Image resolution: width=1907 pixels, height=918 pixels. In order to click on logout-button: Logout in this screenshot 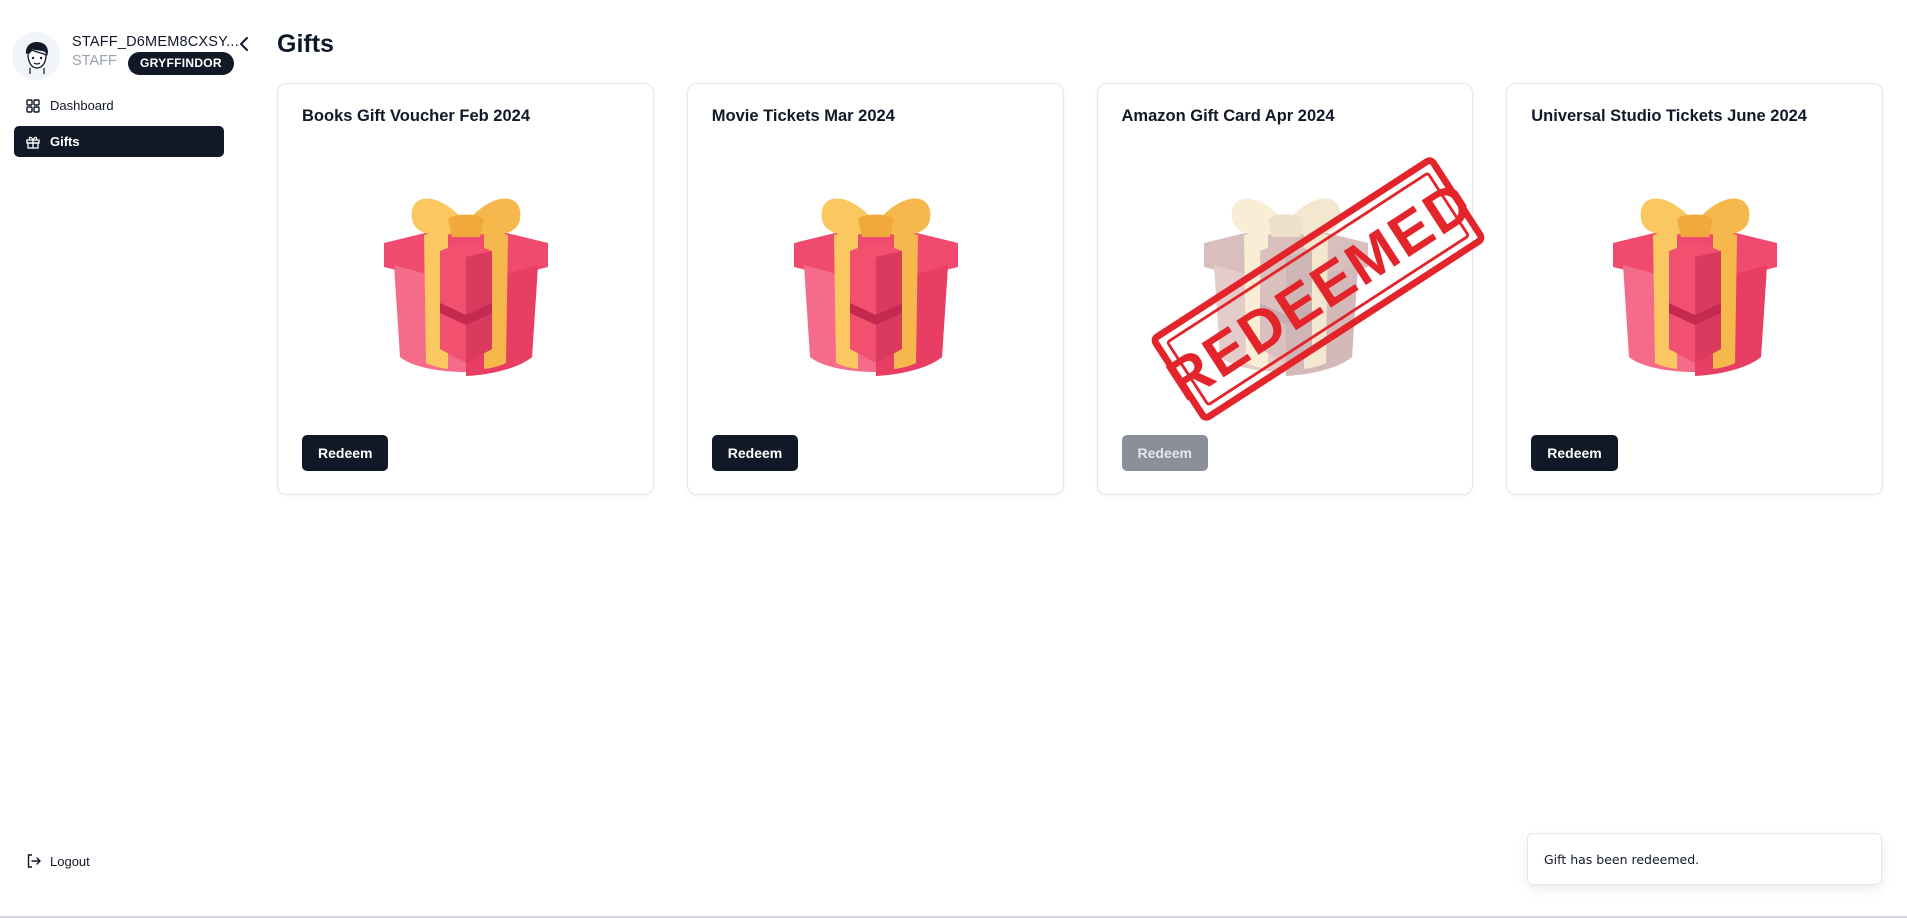, I will do `click(58, 861)`.